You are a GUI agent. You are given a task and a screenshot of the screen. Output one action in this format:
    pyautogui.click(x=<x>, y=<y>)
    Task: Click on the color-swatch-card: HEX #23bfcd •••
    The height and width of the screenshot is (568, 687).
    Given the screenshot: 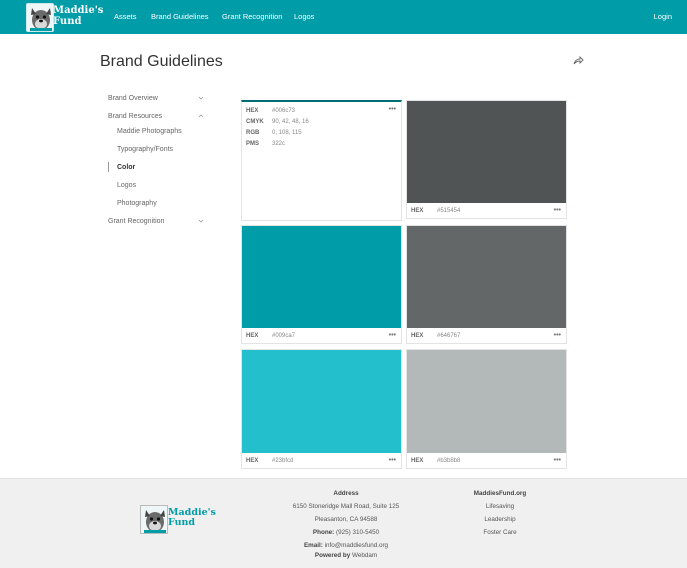 What is the action you would take?
    pyautogui.click(x=321, y=409)
    